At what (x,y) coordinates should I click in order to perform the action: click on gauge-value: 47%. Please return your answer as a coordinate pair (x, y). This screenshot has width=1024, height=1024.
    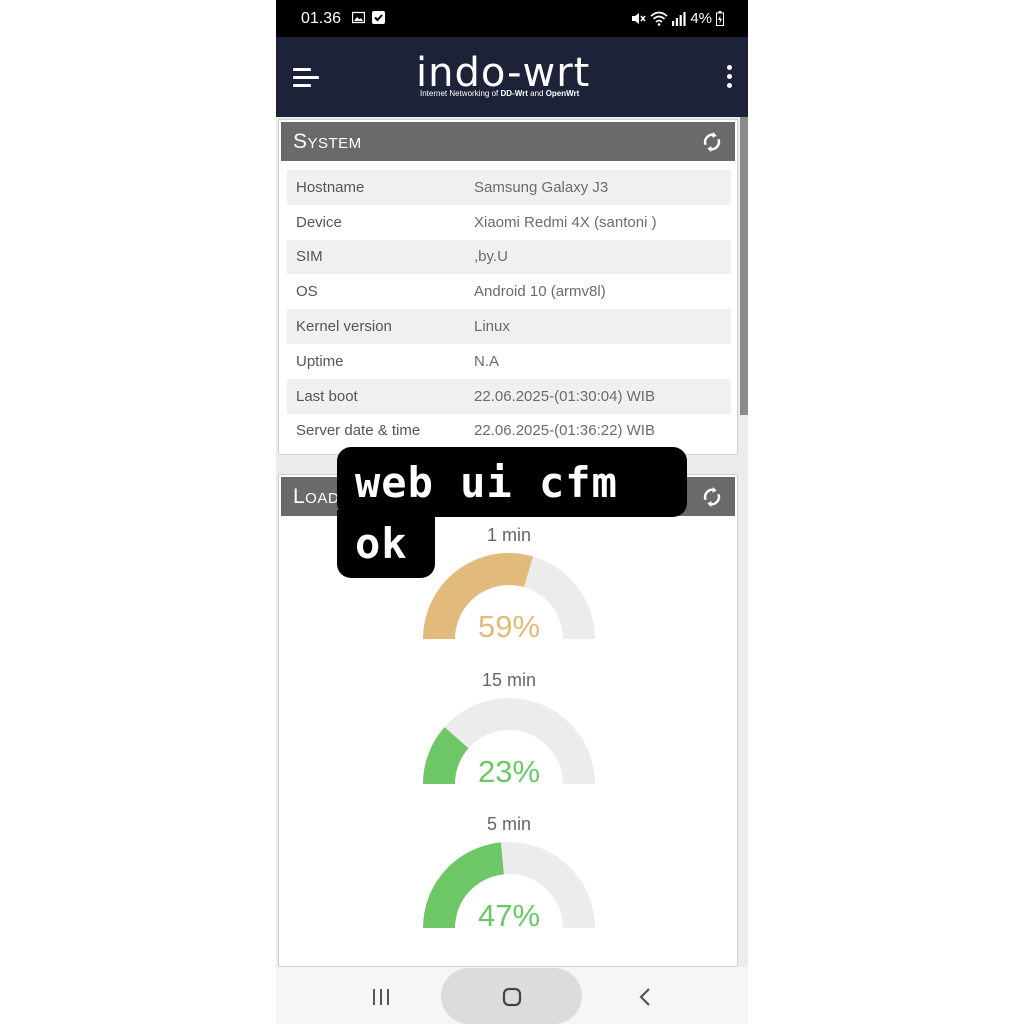
    Looking at the image, I should click on (509, 915).